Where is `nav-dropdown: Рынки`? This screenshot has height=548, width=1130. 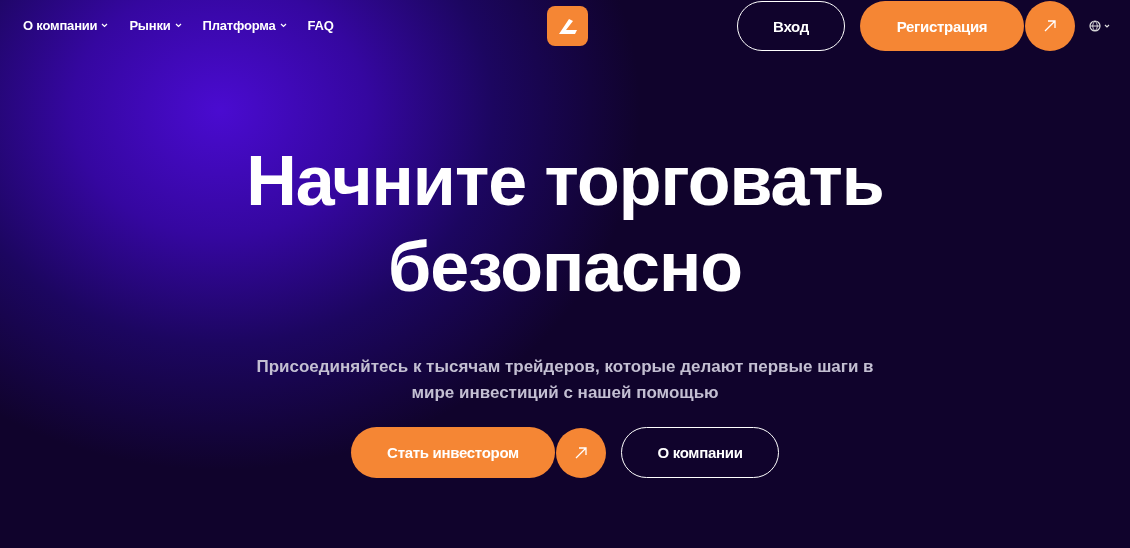 nav-dropdown: Рынки is located at coordinates (155, 25).